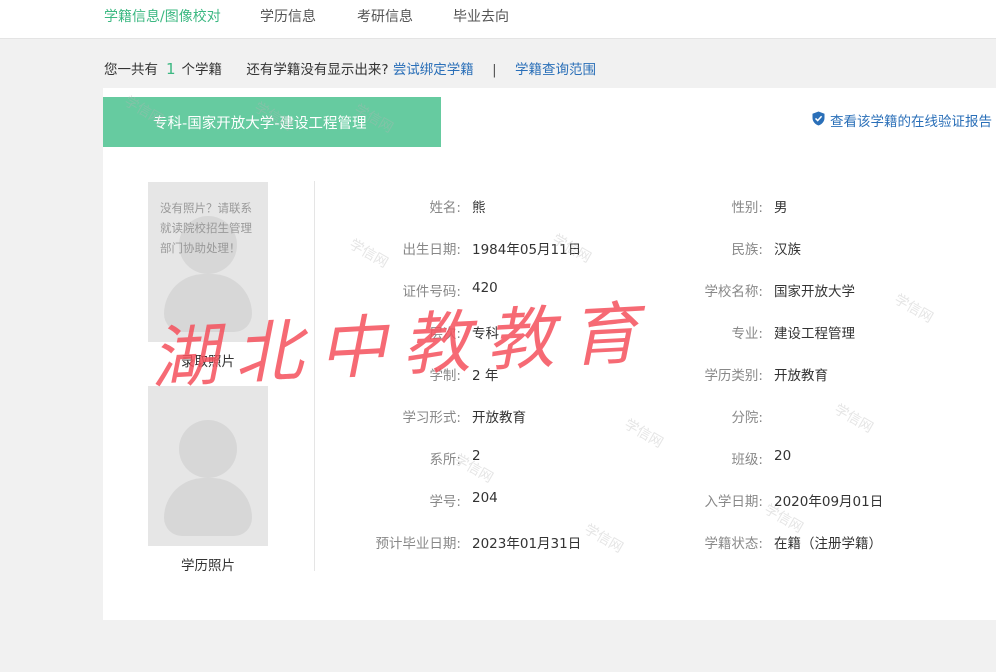 This screenshot has width=996, height=672. What do you see at coordinates (385, 16) in the screenshot?
I see `tab-postgrad-info: 考研信息` at bounding box center [385, 16].